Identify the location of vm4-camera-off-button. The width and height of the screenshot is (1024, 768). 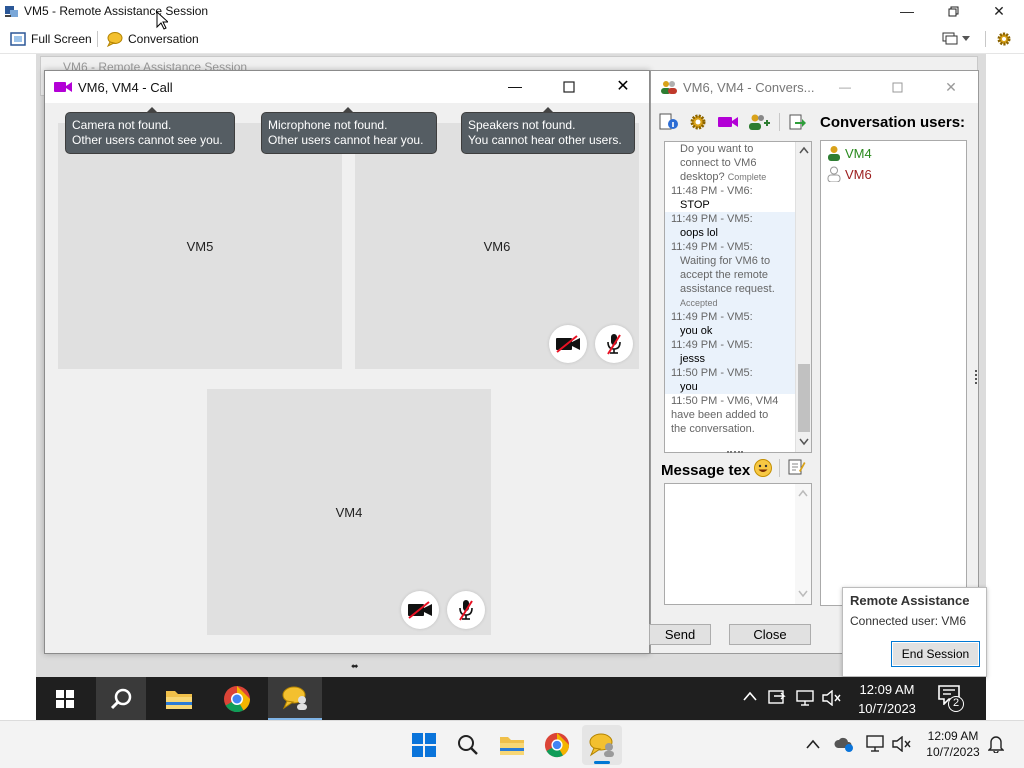
(420, 610).